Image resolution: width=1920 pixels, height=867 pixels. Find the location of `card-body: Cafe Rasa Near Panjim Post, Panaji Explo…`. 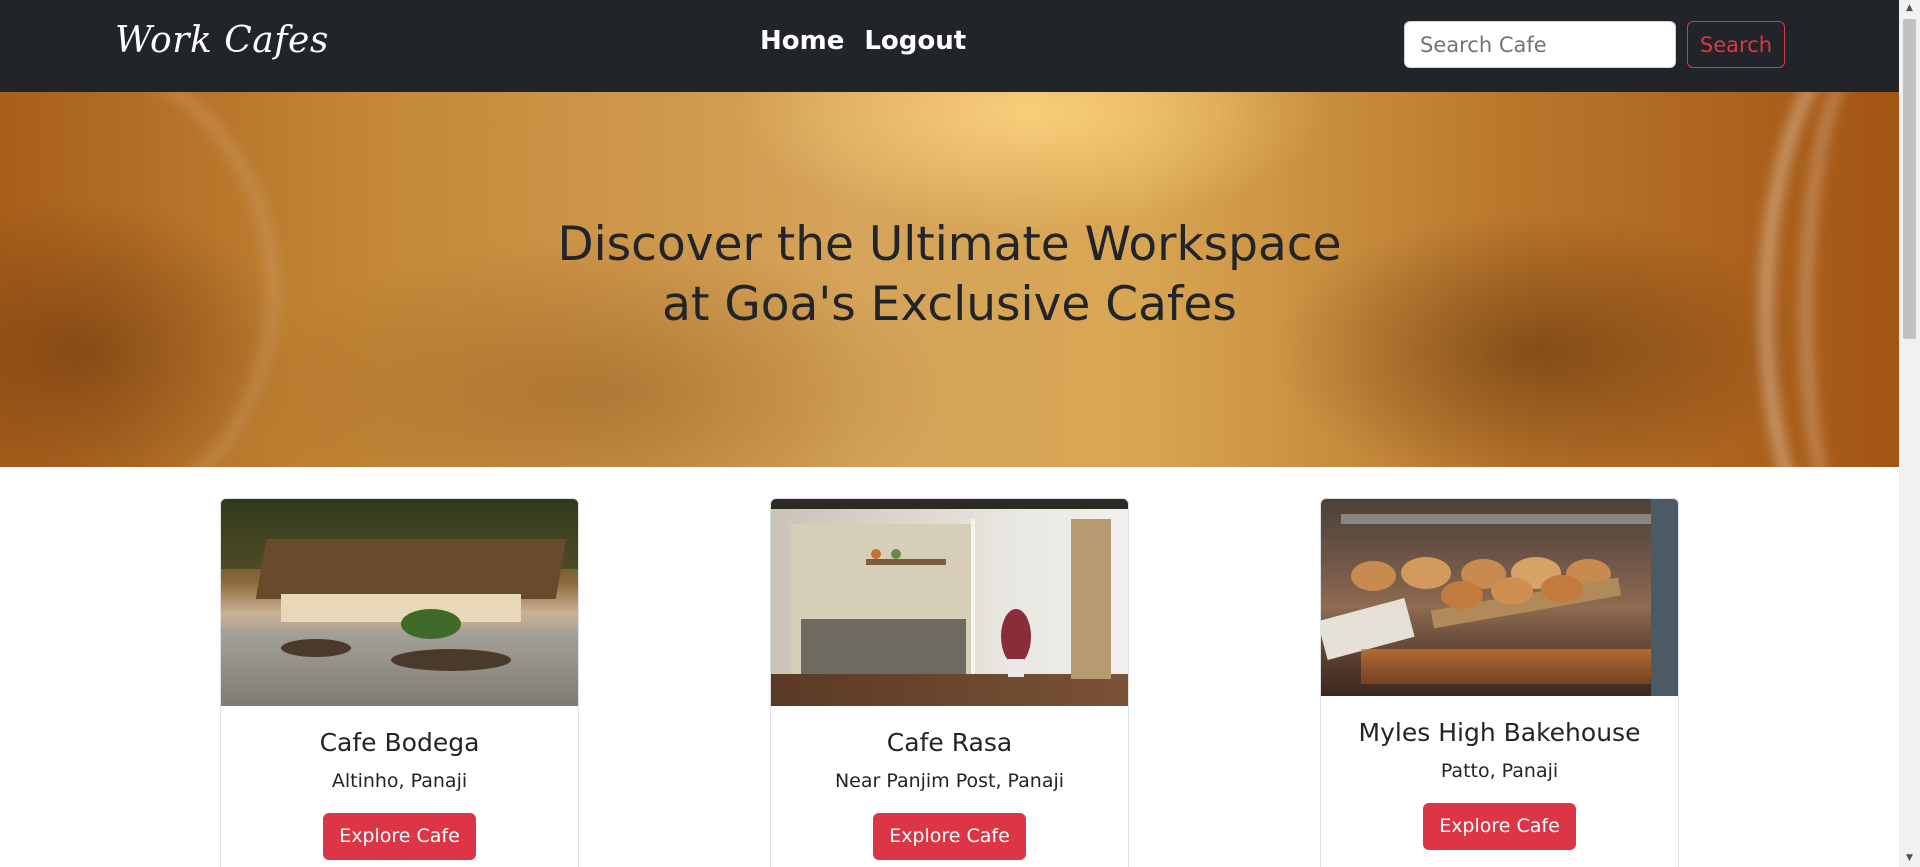

card-body: Cafe Rasa Near Panjim Post, Panaji Explo… is located at coordinates (949, 794).